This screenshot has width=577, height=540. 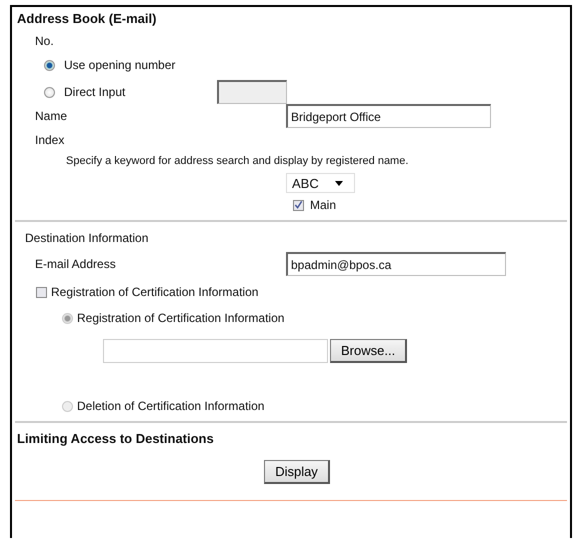 What do you see at coordinates (388, 116) in the screenshot?
I see `input-field: Bridgeport Office` at bounding box center [388, 116].